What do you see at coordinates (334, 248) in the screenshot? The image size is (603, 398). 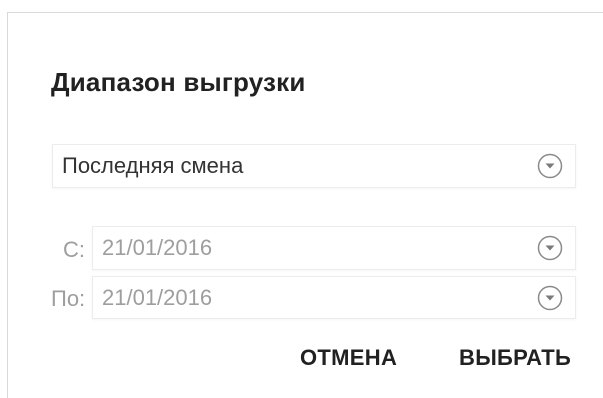 I see `from-date-select: 21/01/2016` at bounding box center [334, 248].